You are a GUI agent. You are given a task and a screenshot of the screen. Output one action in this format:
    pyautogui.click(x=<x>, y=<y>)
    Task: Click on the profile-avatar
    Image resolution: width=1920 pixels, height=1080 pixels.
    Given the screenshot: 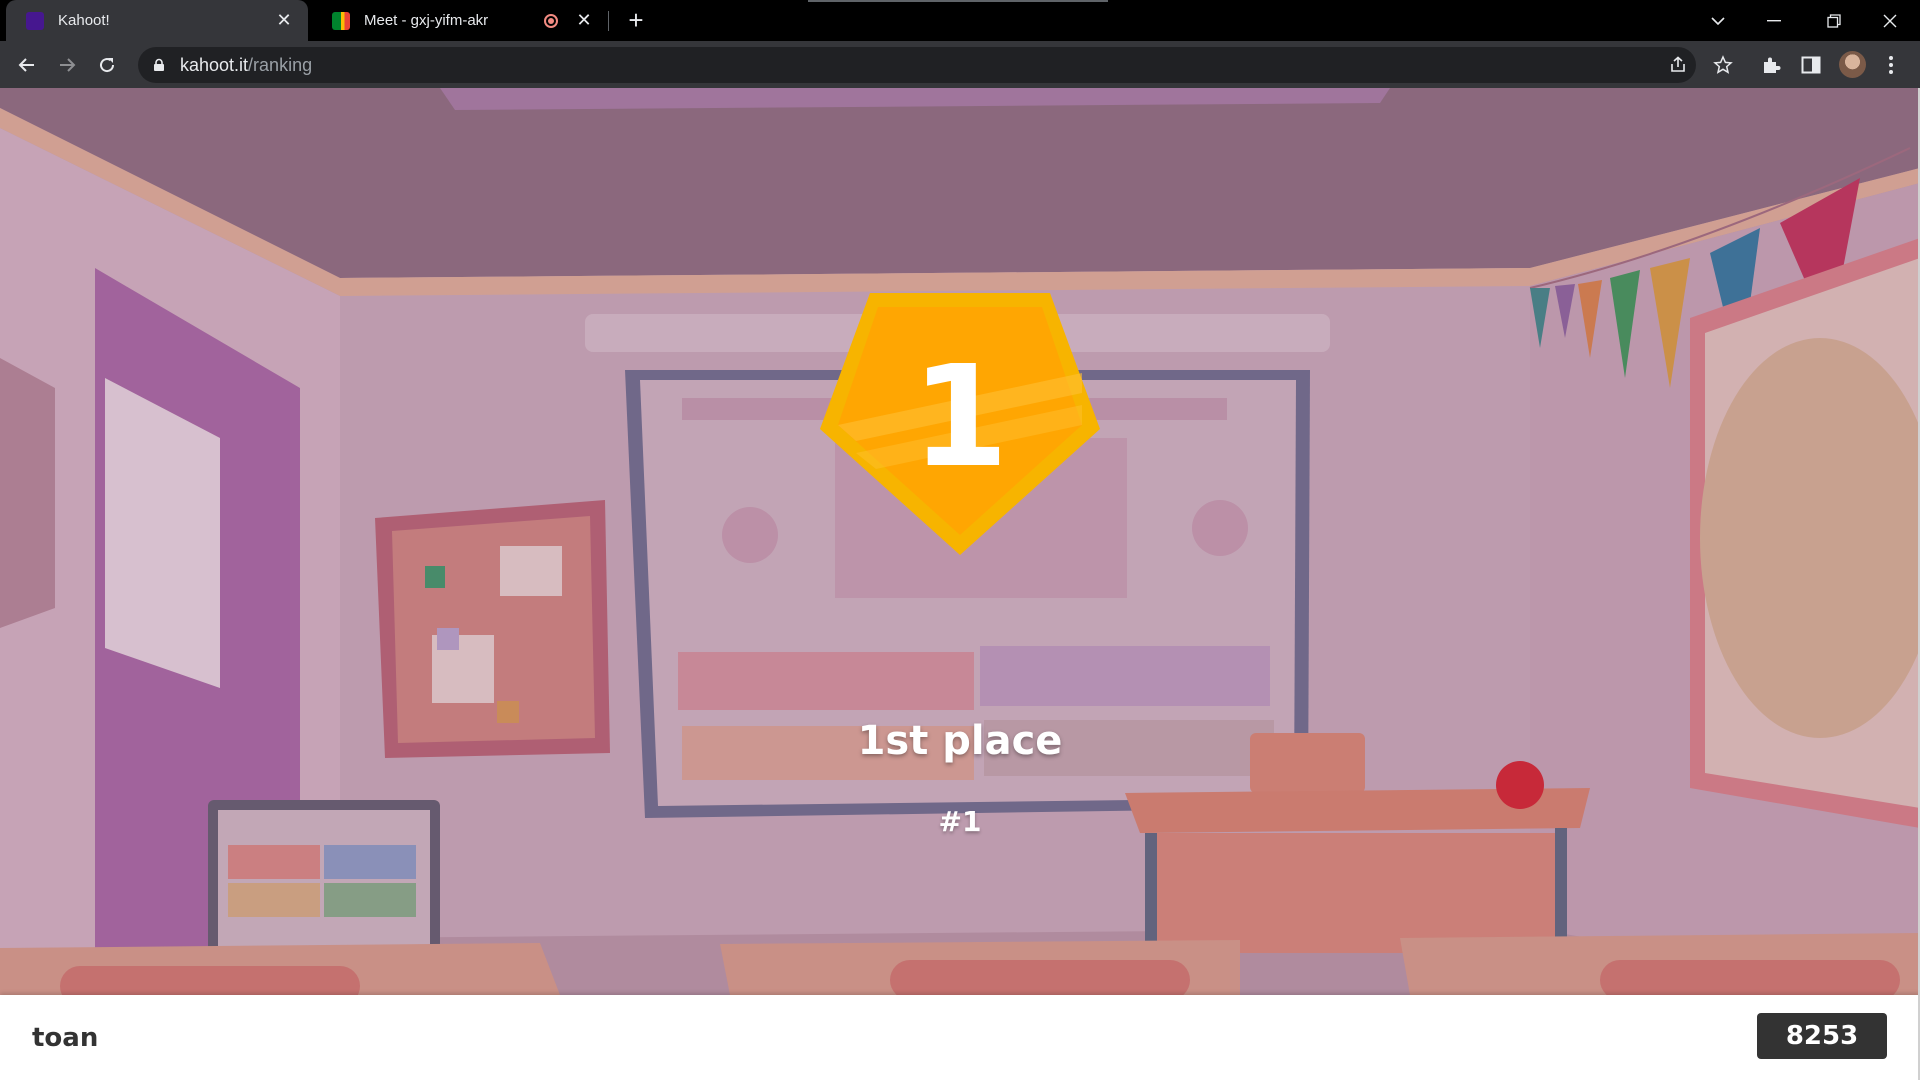 What is the action you would take?
    pyautogui.click(x=1852, y=64)
    